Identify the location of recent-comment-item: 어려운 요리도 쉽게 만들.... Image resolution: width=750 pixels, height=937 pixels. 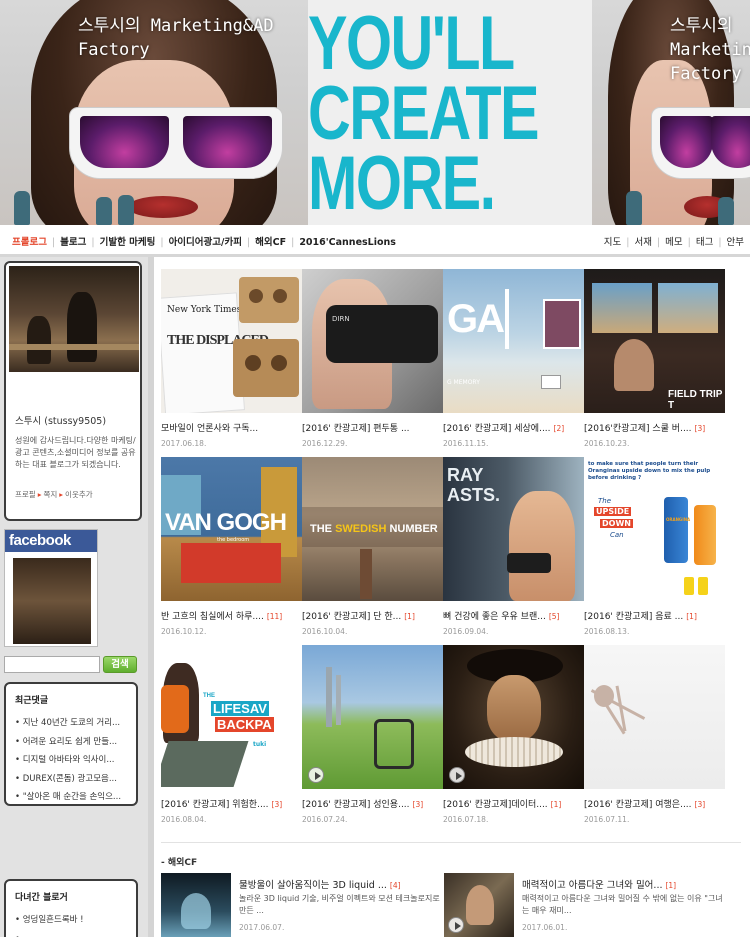
(75, 742).